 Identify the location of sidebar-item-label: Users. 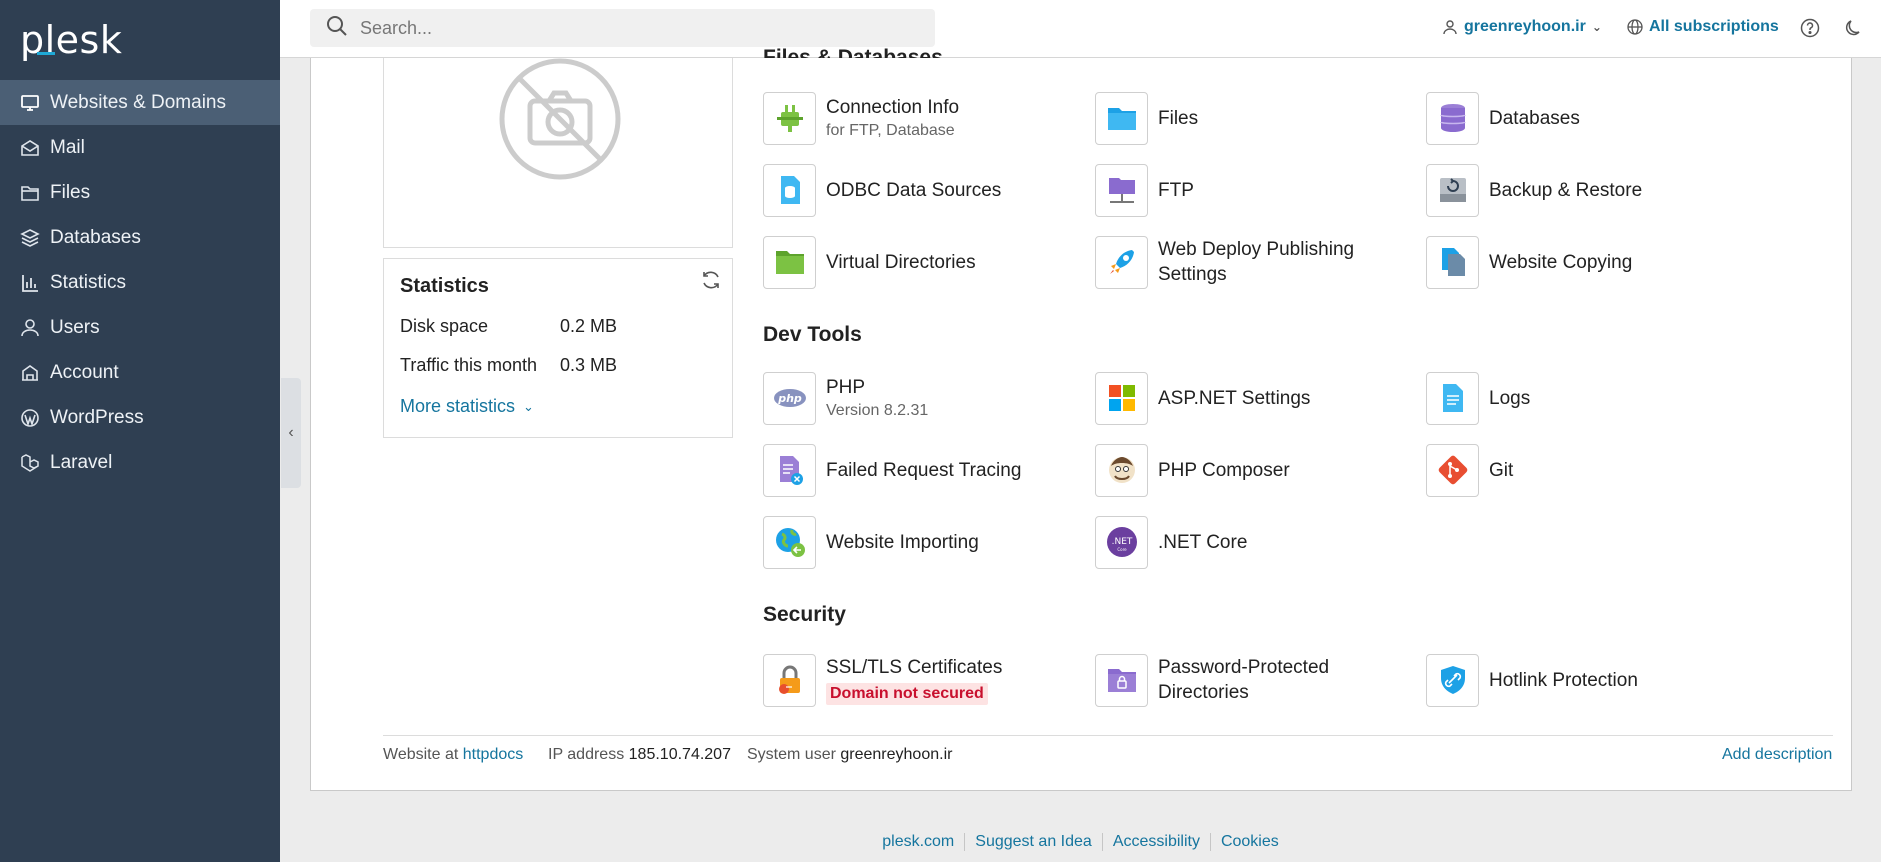
(75, 327).